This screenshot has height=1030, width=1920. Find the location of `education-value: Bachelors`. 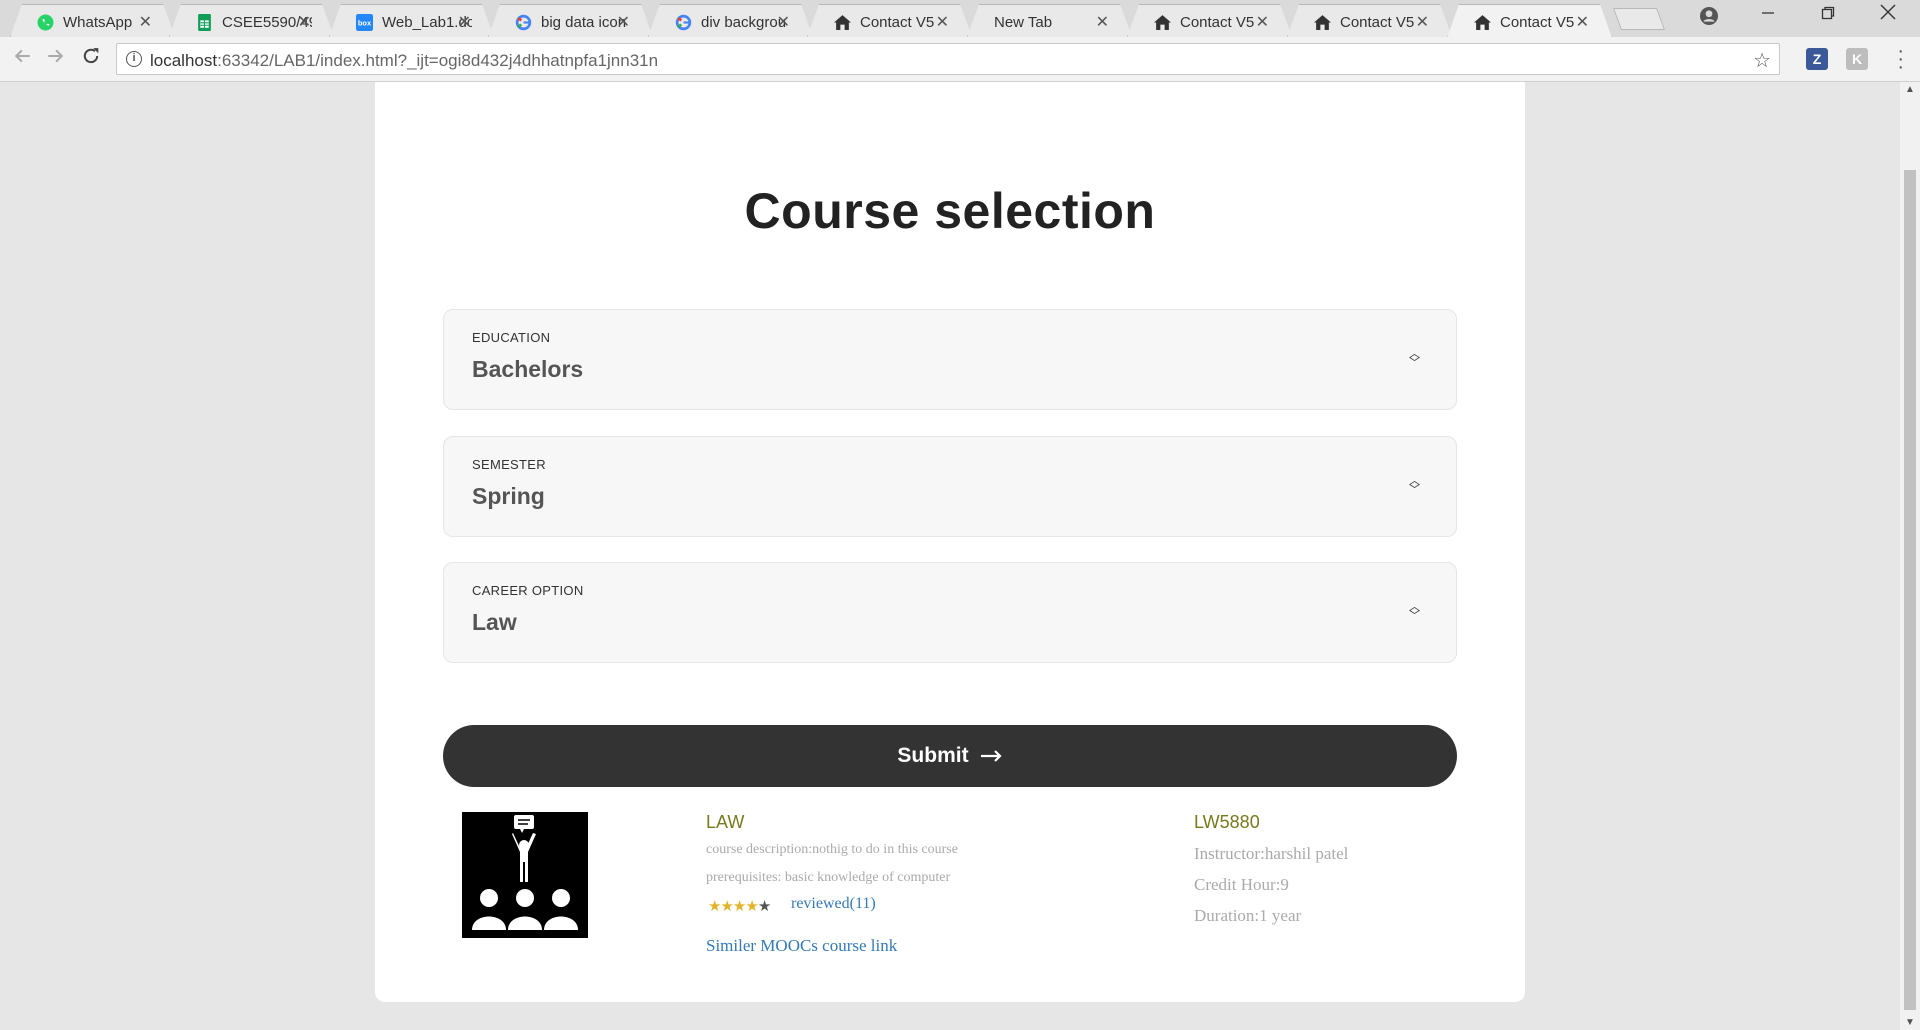

education-value: Bachelors is located at coordinates (528, 369).